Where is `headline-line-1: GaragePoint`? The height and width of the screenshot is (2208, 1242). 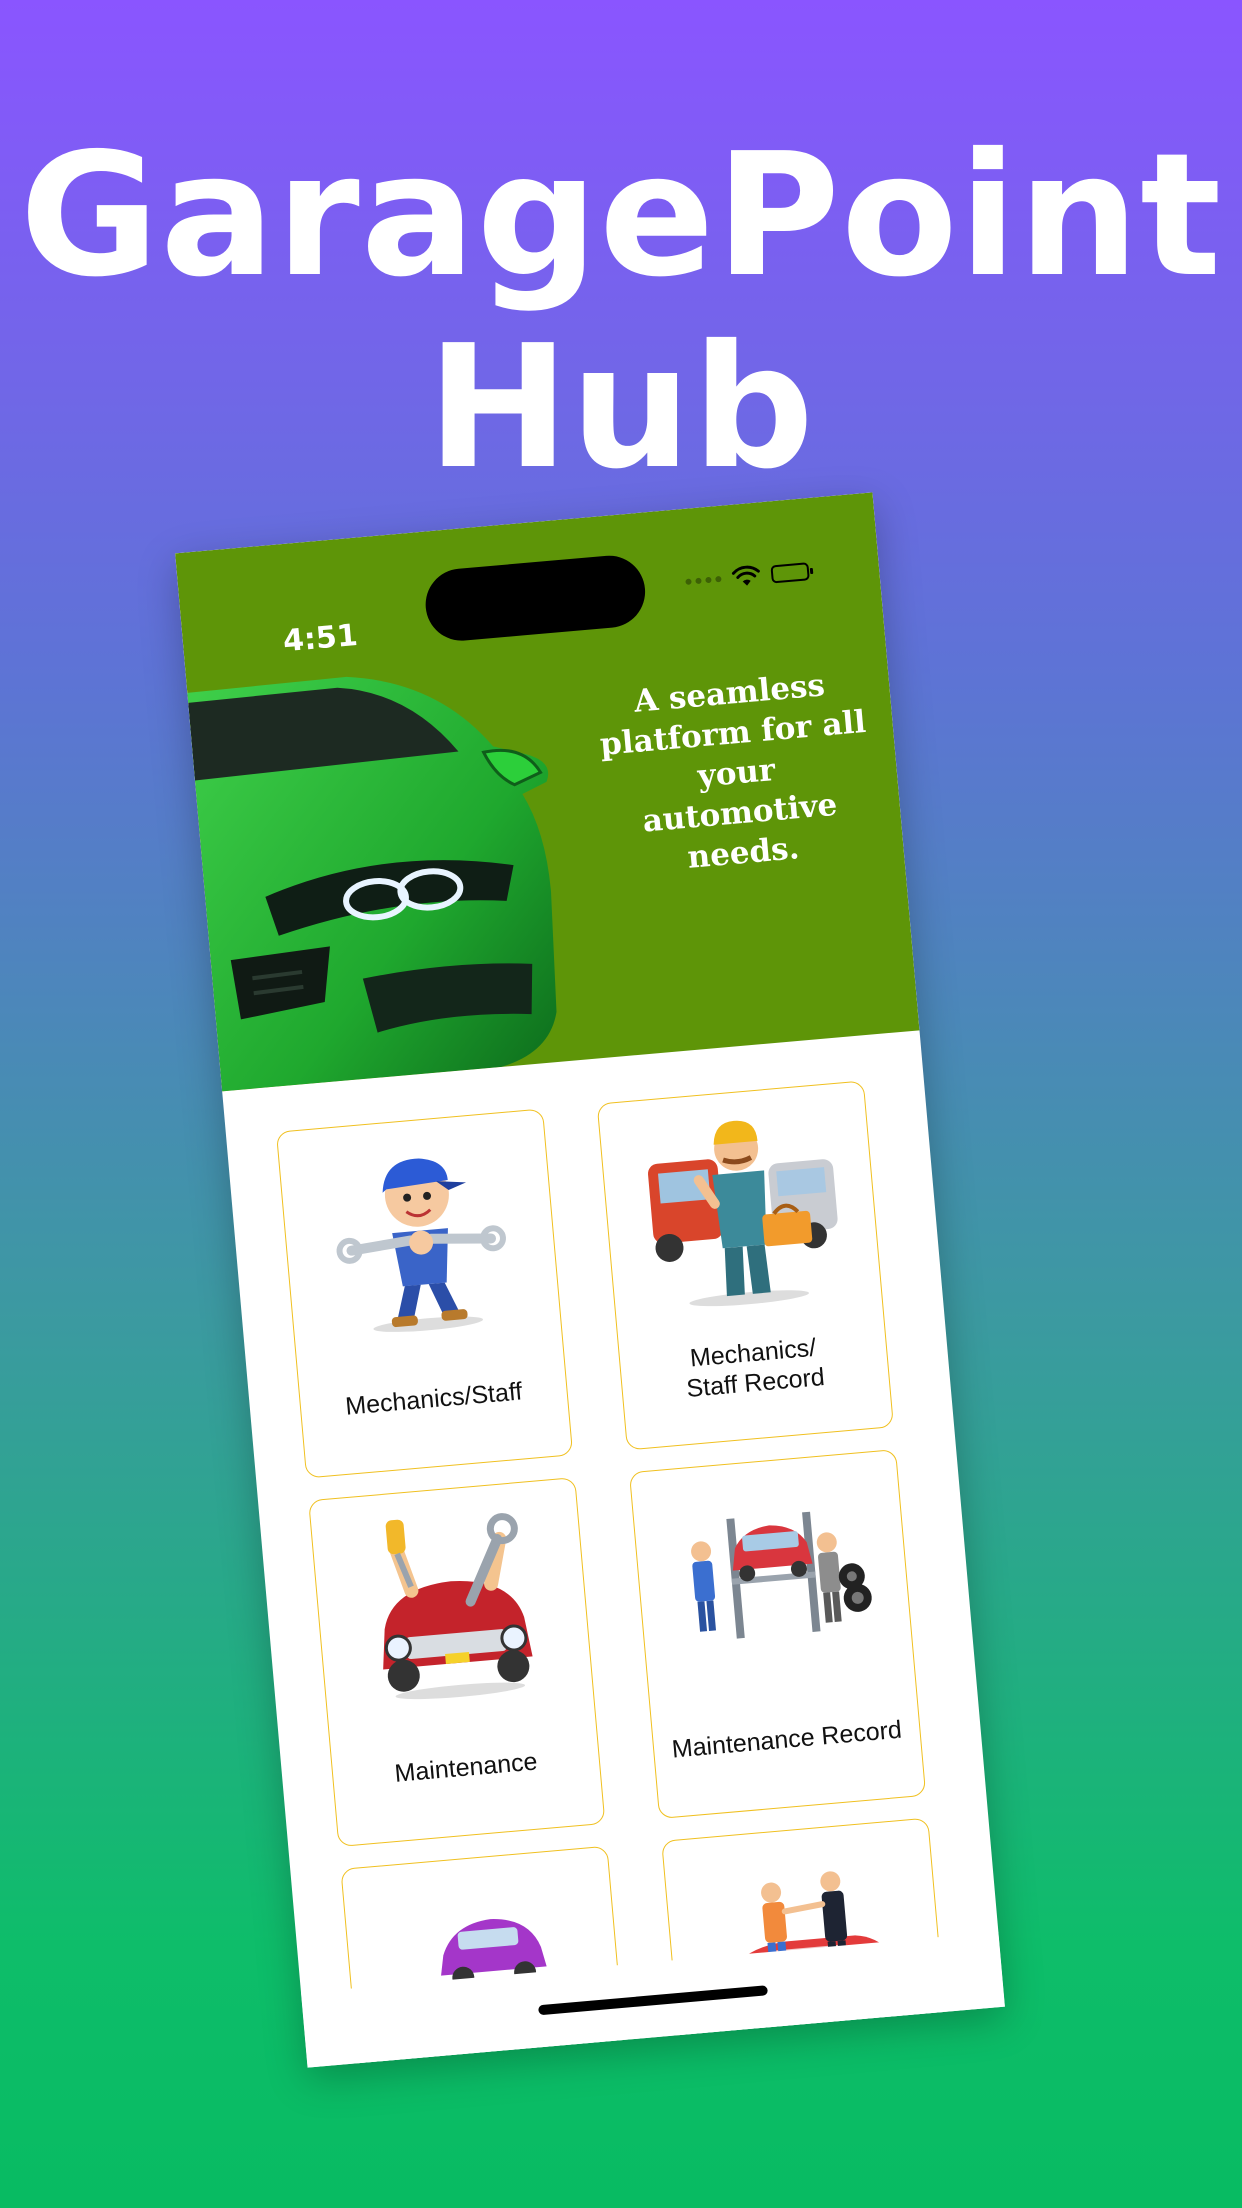 headline-line-1: GaragePoint is located at coordinates (621, 216).